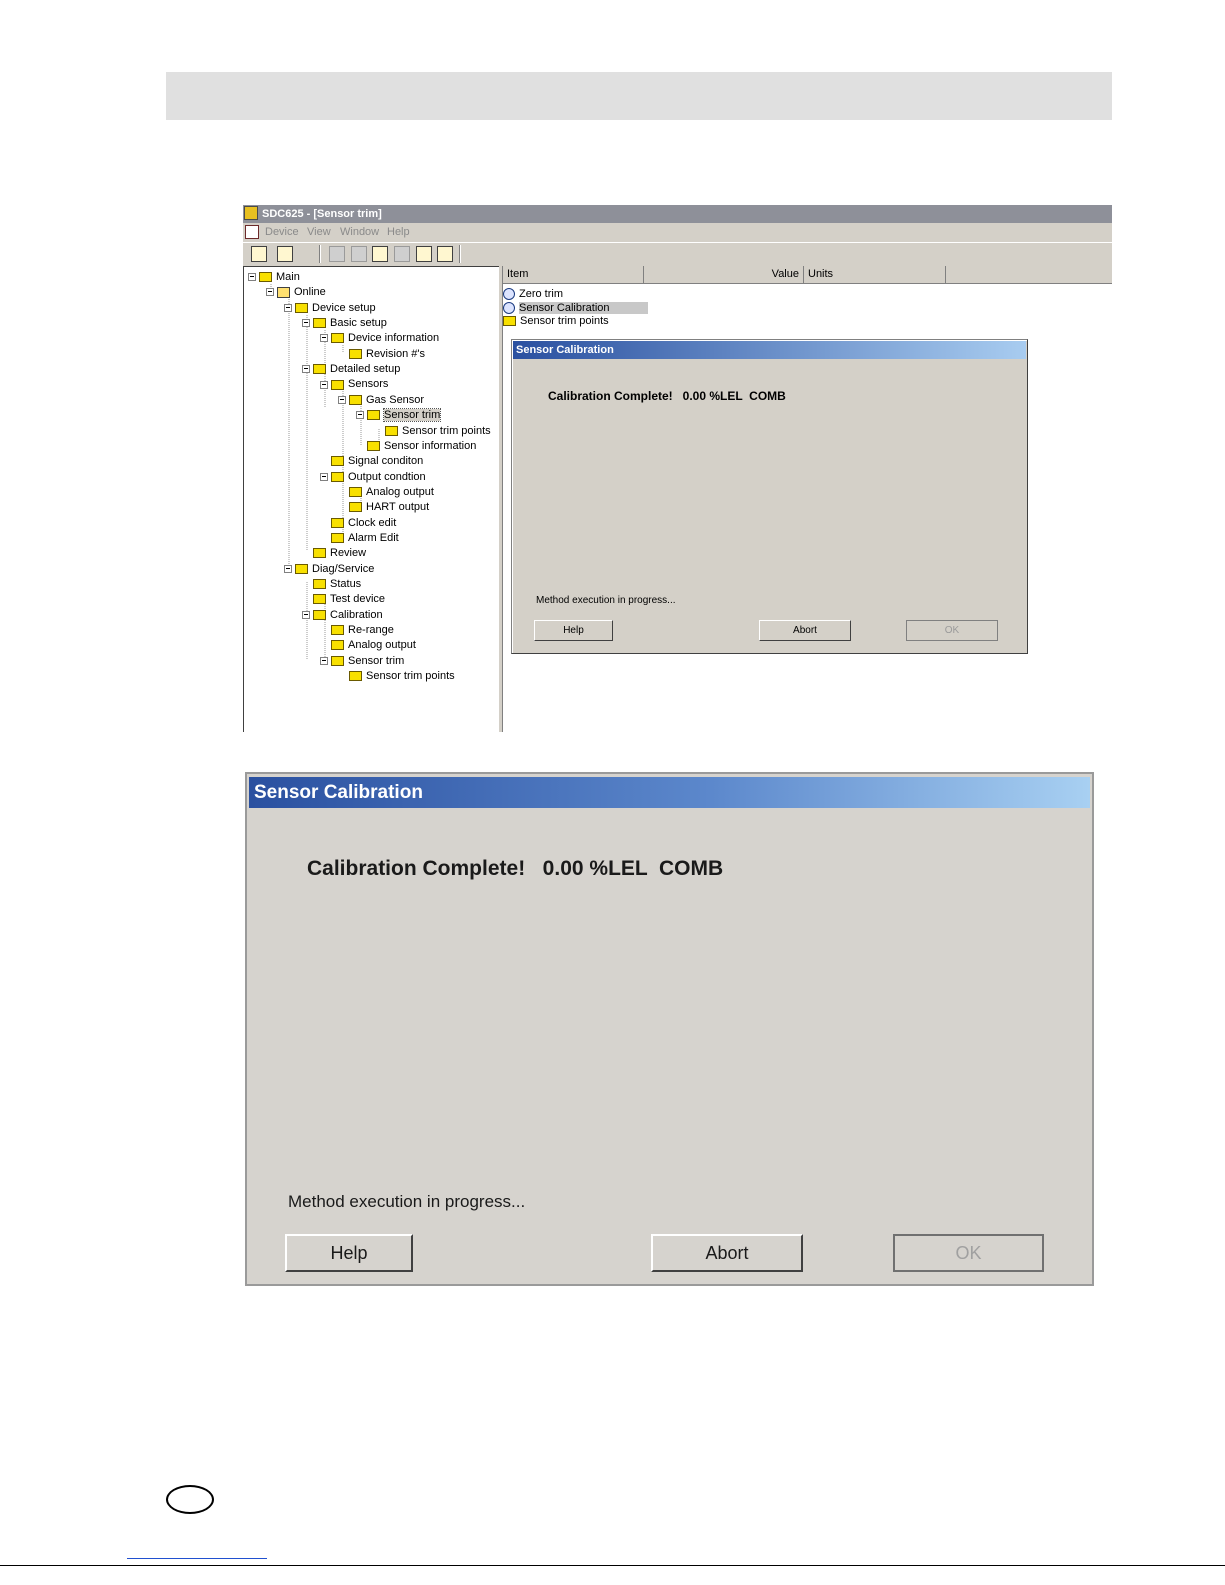  I want to click on column-value: Value, so click(724, 274).